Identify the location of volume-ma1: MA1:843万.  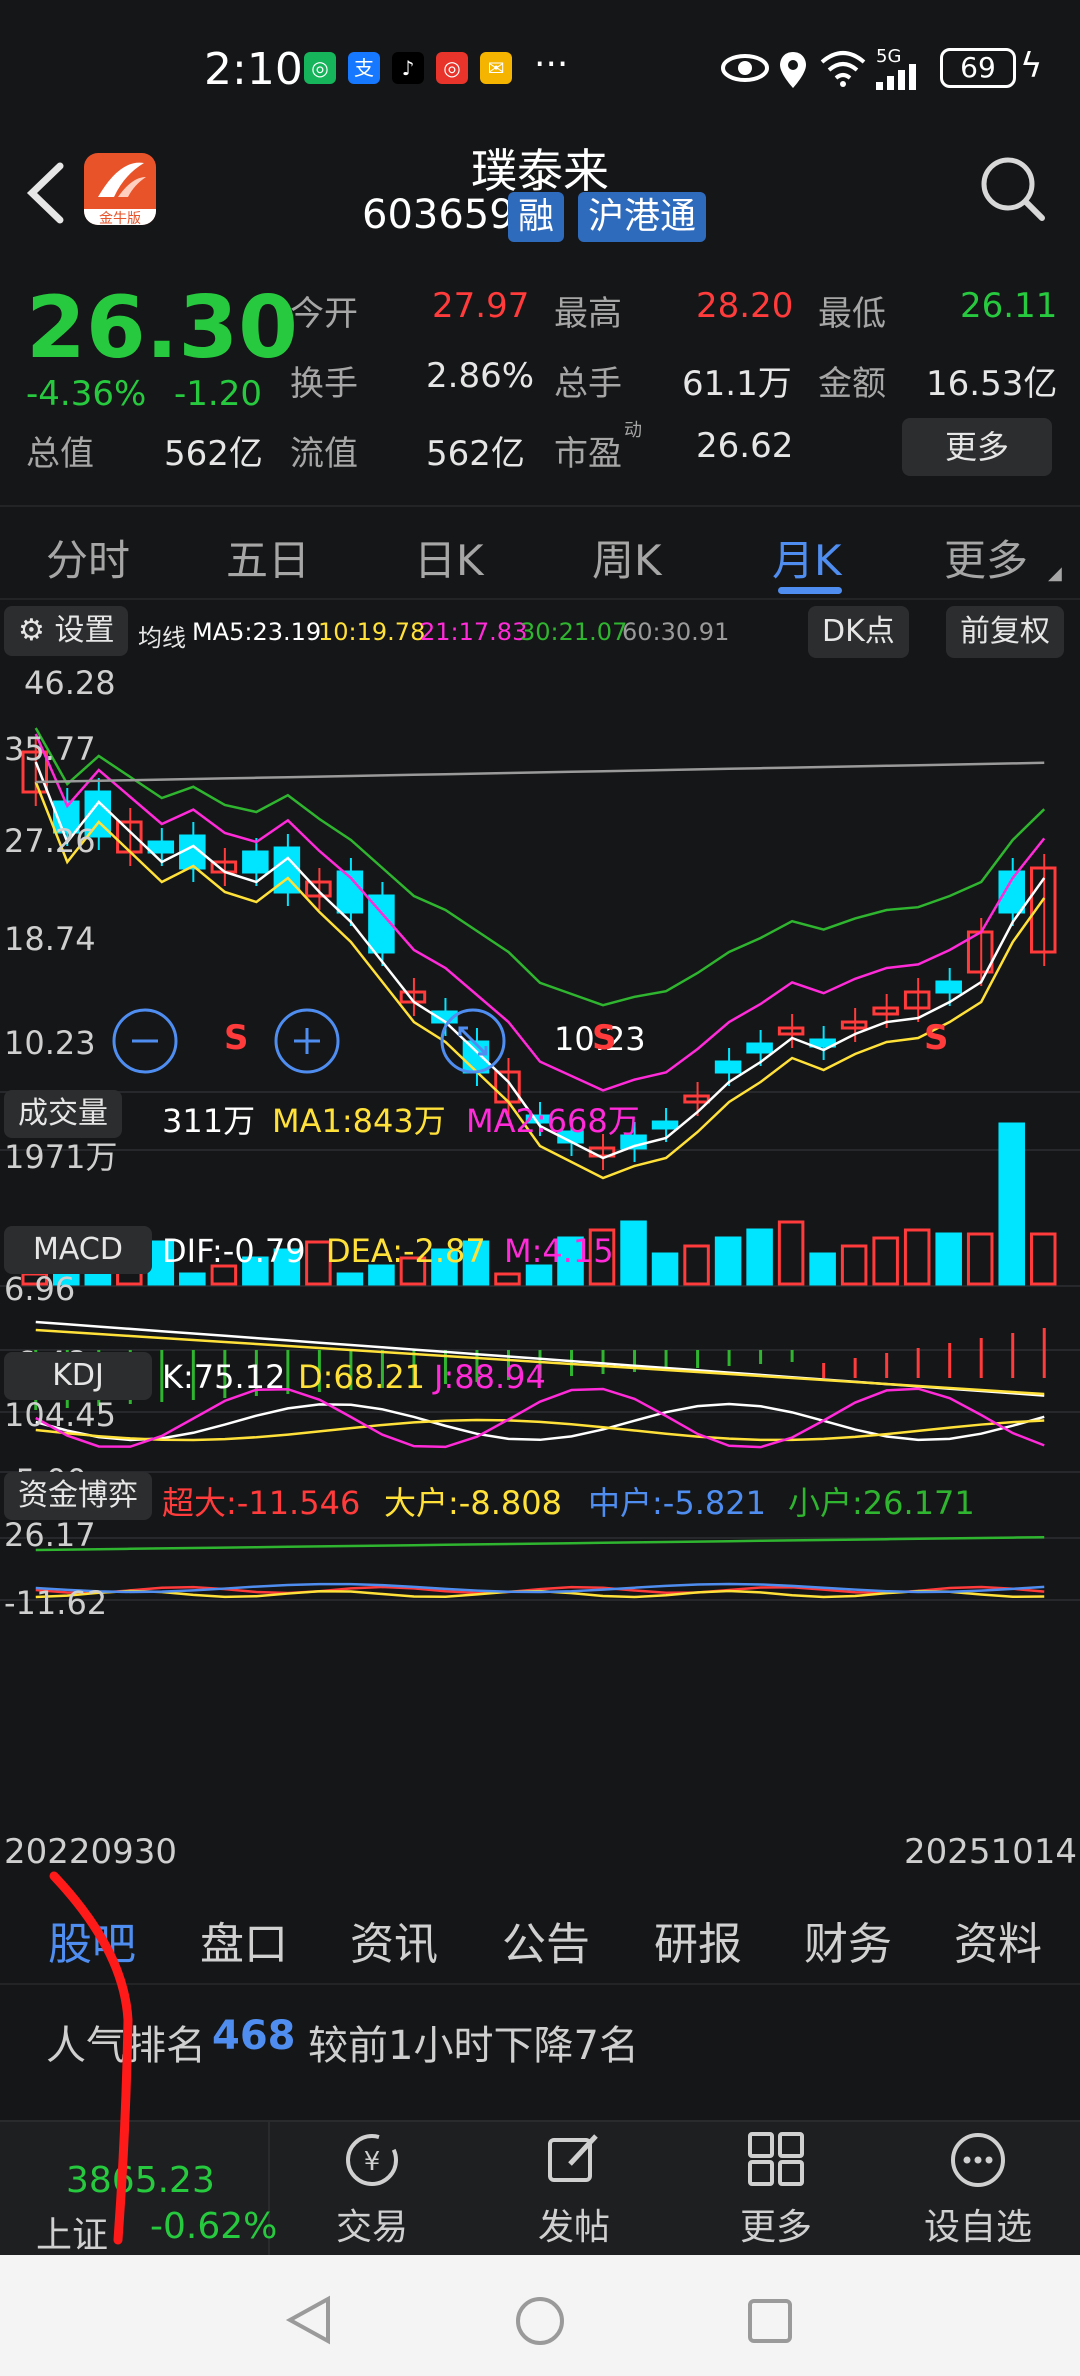
(359, 1121).